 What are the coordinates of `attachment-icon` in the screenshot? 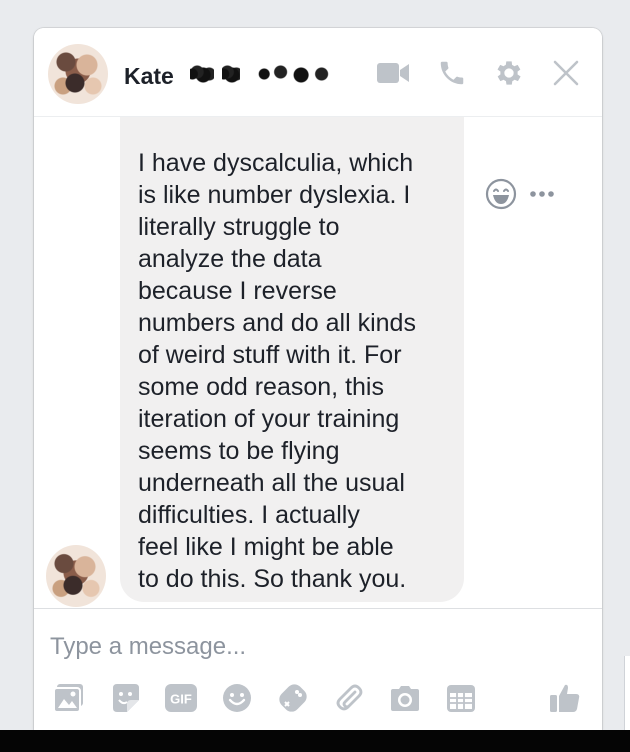 It's located at (349, 698).